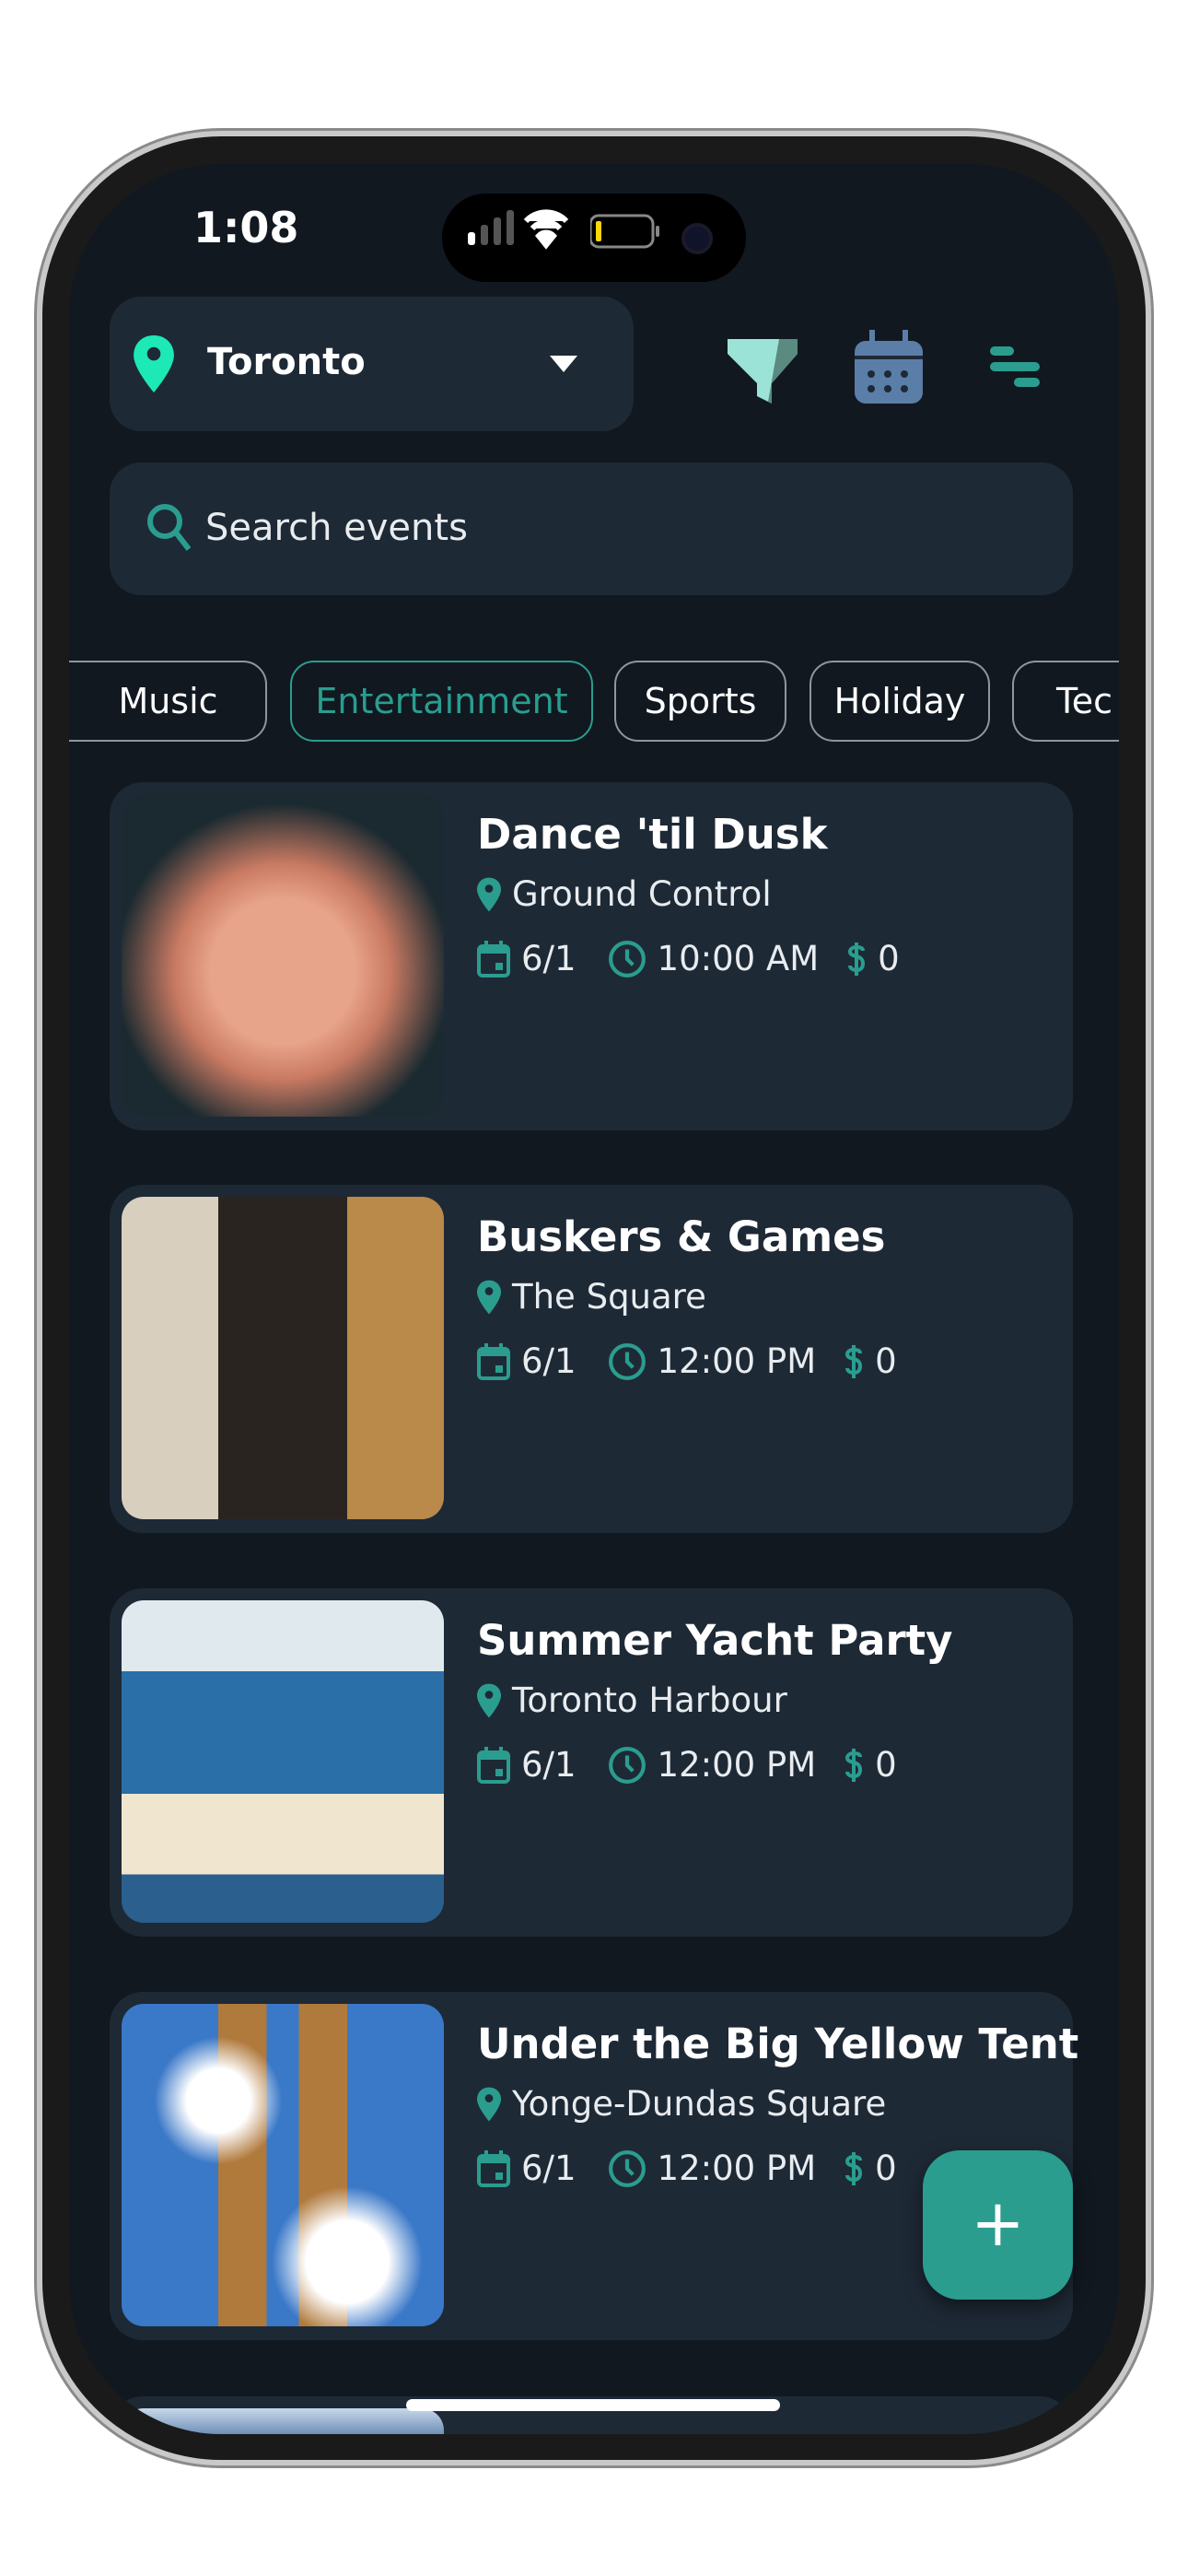 This screenshot has width=1188, height=2576. I want to click on location-selector: Toronto, so click(372, 364).